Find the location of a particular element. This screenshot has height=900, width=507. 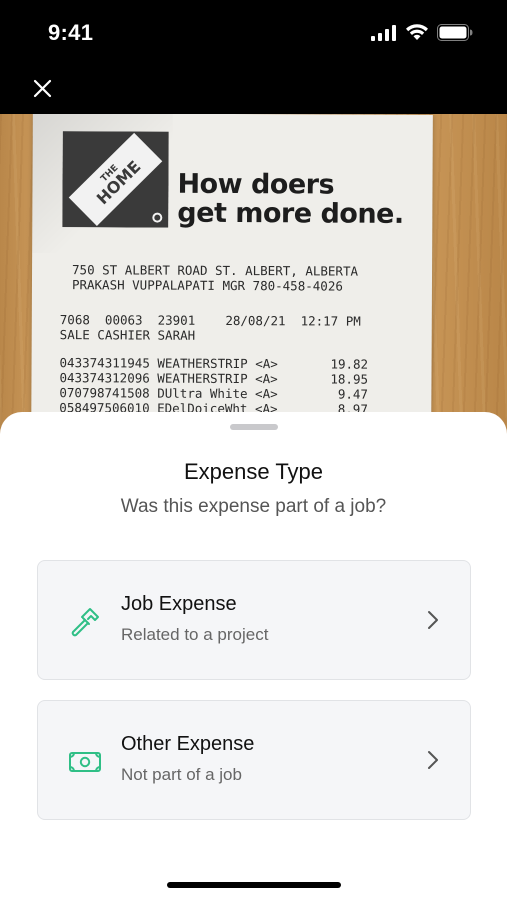

status-icons is located at coordinates (422, 32).